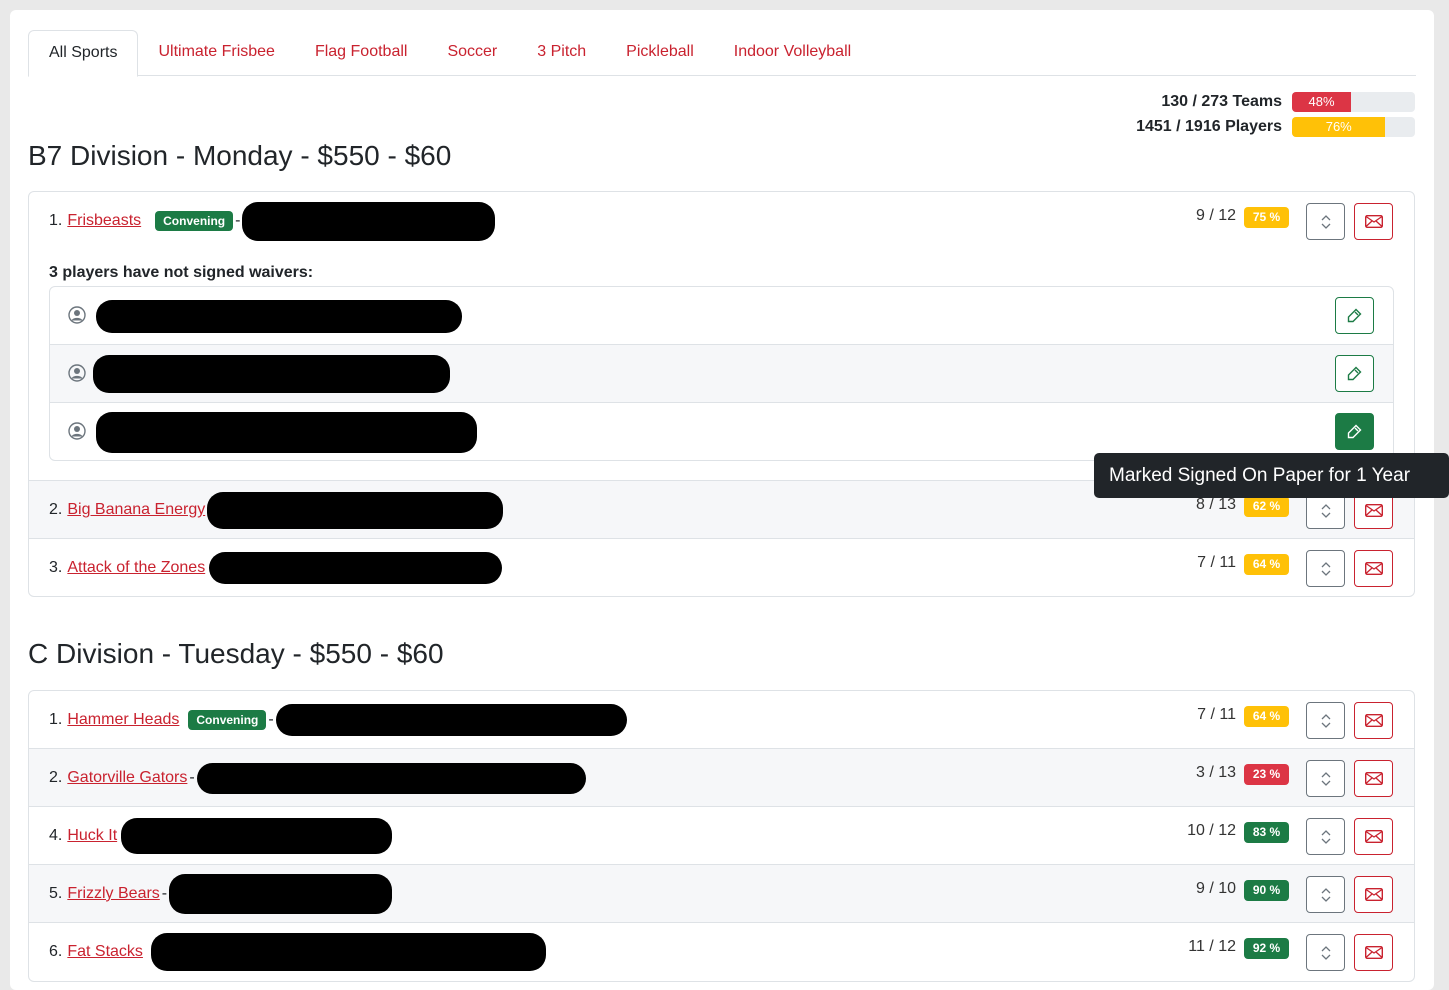 This screenshot has width=1449, height=990. I want to click on player-count: 9 / 10, so click(1215, 888).